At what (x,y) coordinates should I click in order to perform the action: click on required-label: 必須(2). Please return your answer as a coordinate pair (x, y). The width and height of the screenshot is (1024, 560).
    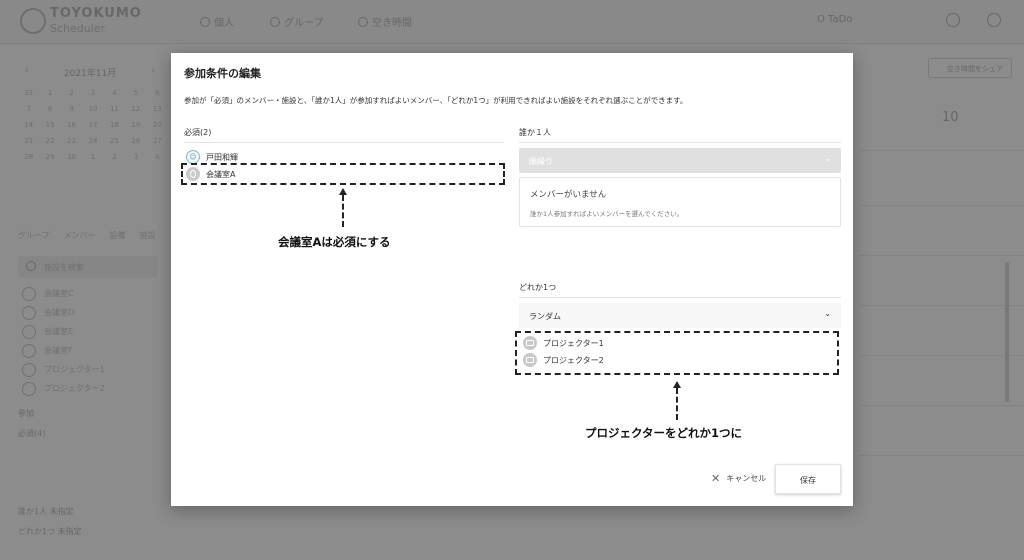
    Looking at the image, I should click on (198, 132).